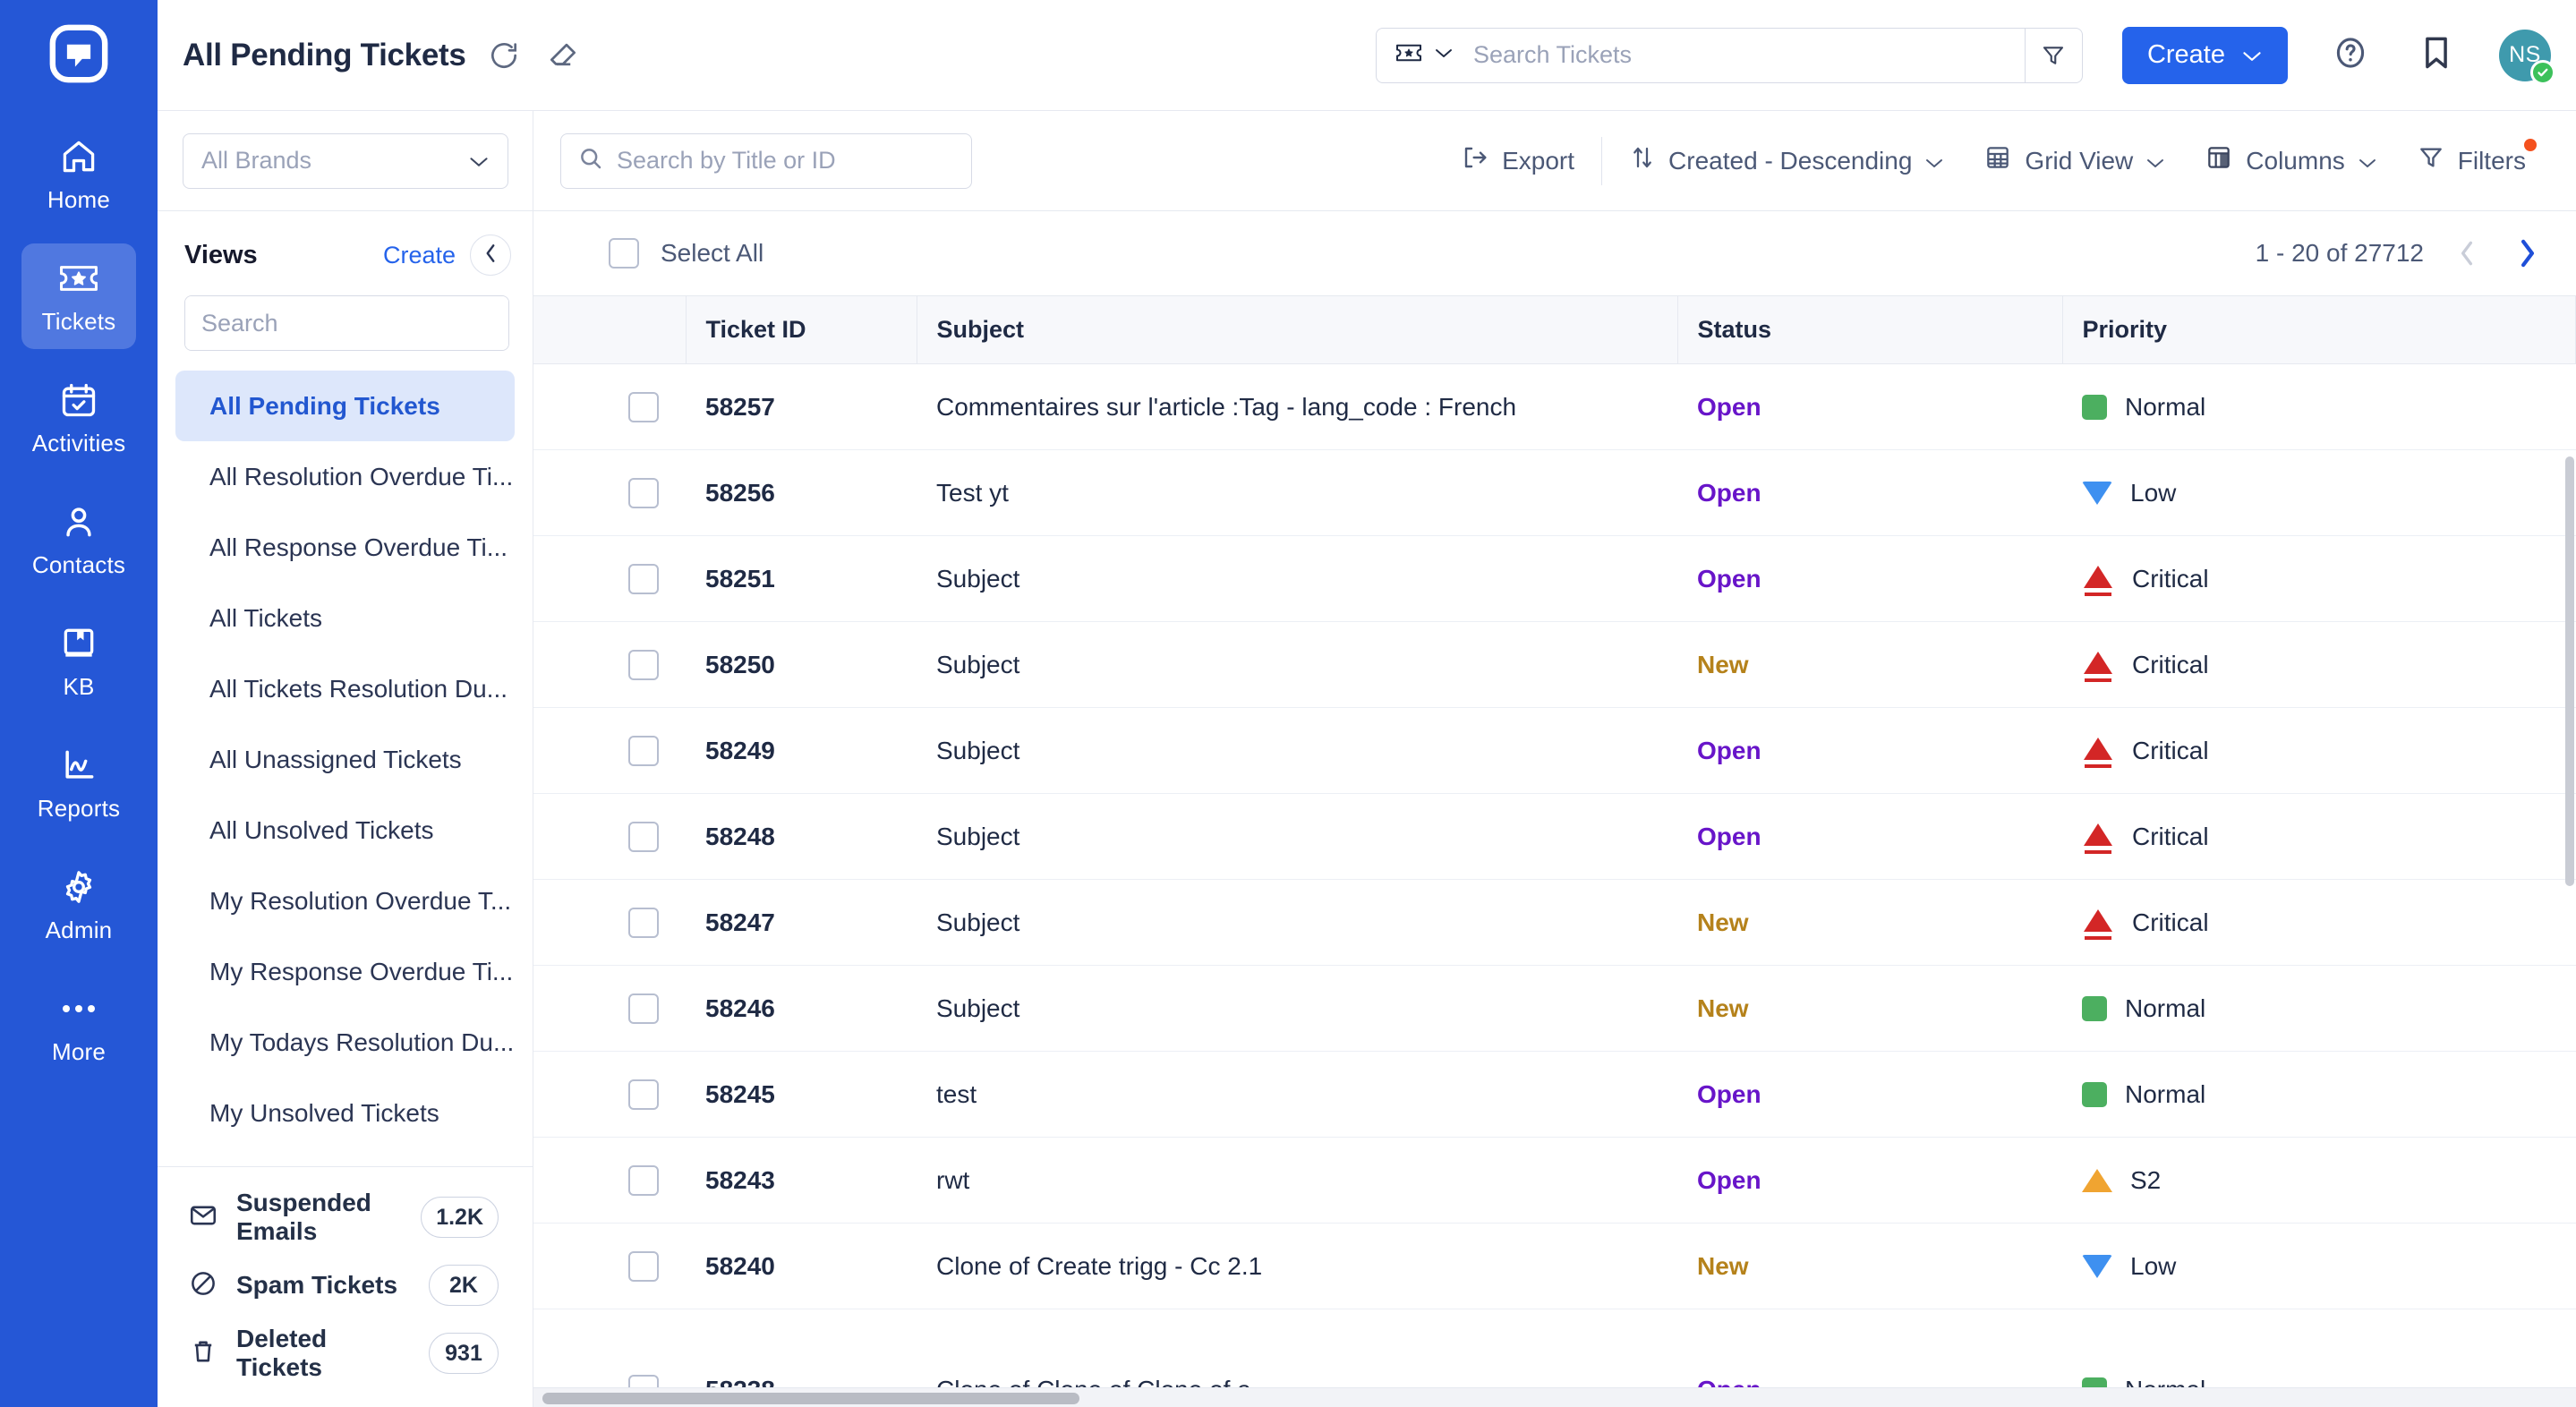 Image resolution: width=2576 pixels, height=1407 pixels. What do you see at coordinates (801, 406) in the screenshot?
I see `cell-ticket-id: 58257` at bounding box center [801, 406].